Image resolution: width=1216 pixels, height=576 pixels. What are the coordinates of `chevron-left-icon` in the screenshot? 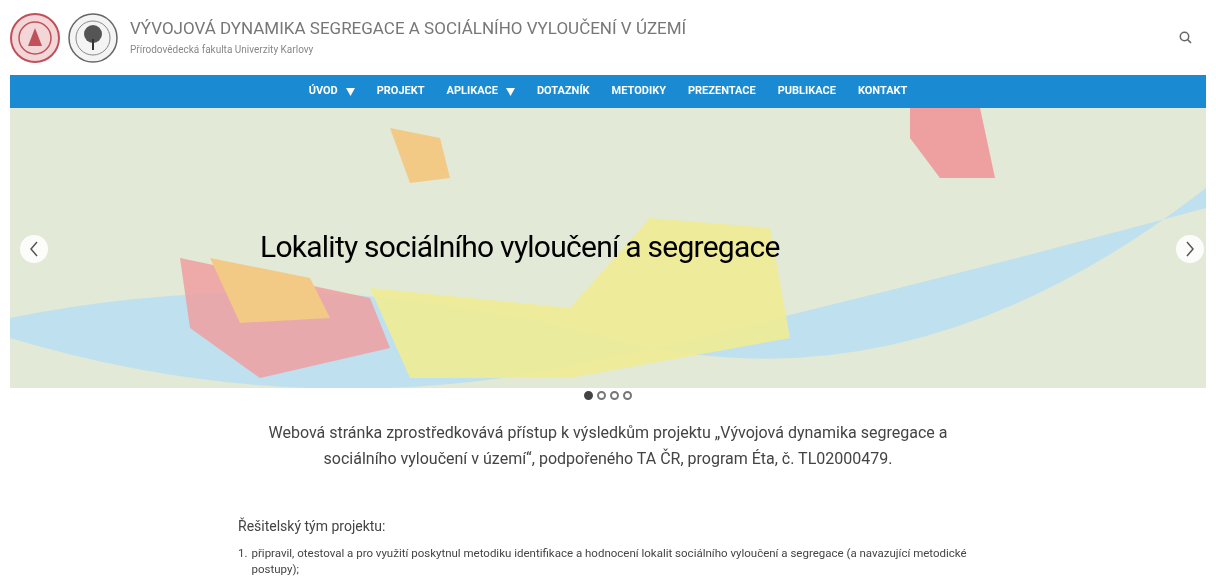 It's located at (34, 249).